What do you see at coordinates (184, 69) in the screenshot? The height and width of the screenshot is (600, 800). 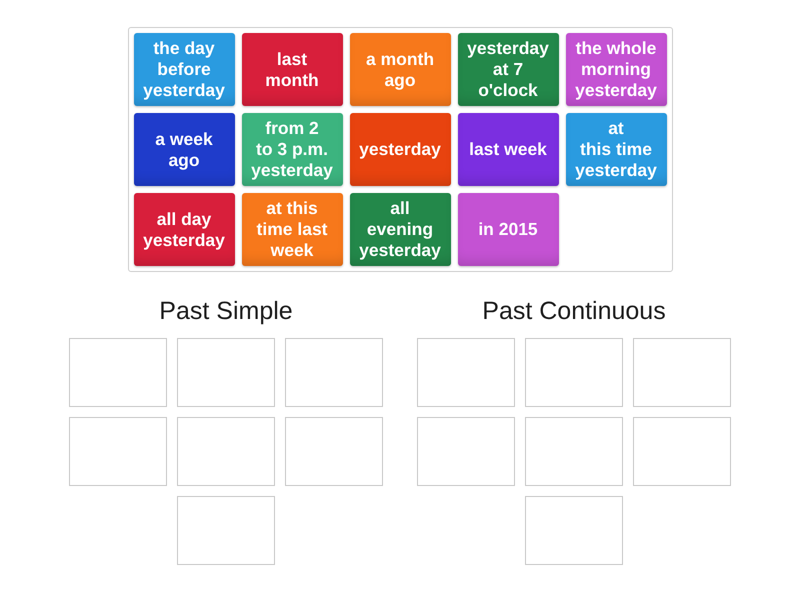 I see `phrase-card: the day before yesterday` at bounding box center [184, 69].